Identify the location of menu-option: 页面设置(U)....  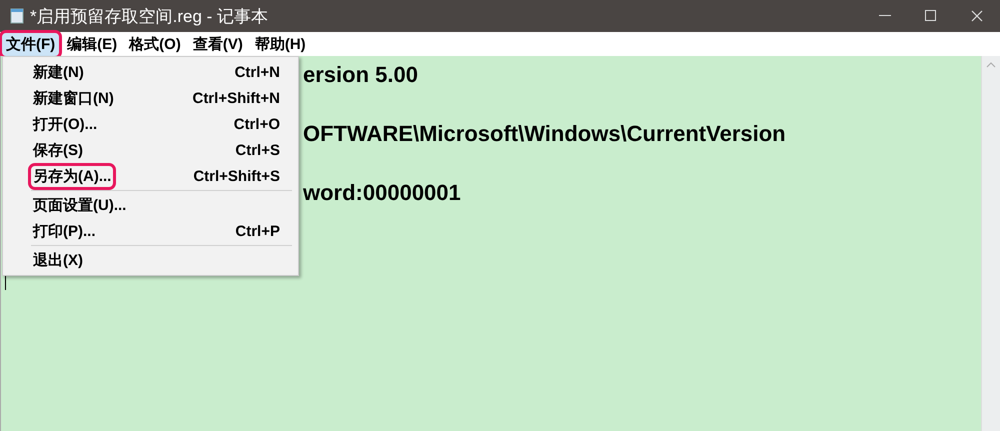
(150, 205).